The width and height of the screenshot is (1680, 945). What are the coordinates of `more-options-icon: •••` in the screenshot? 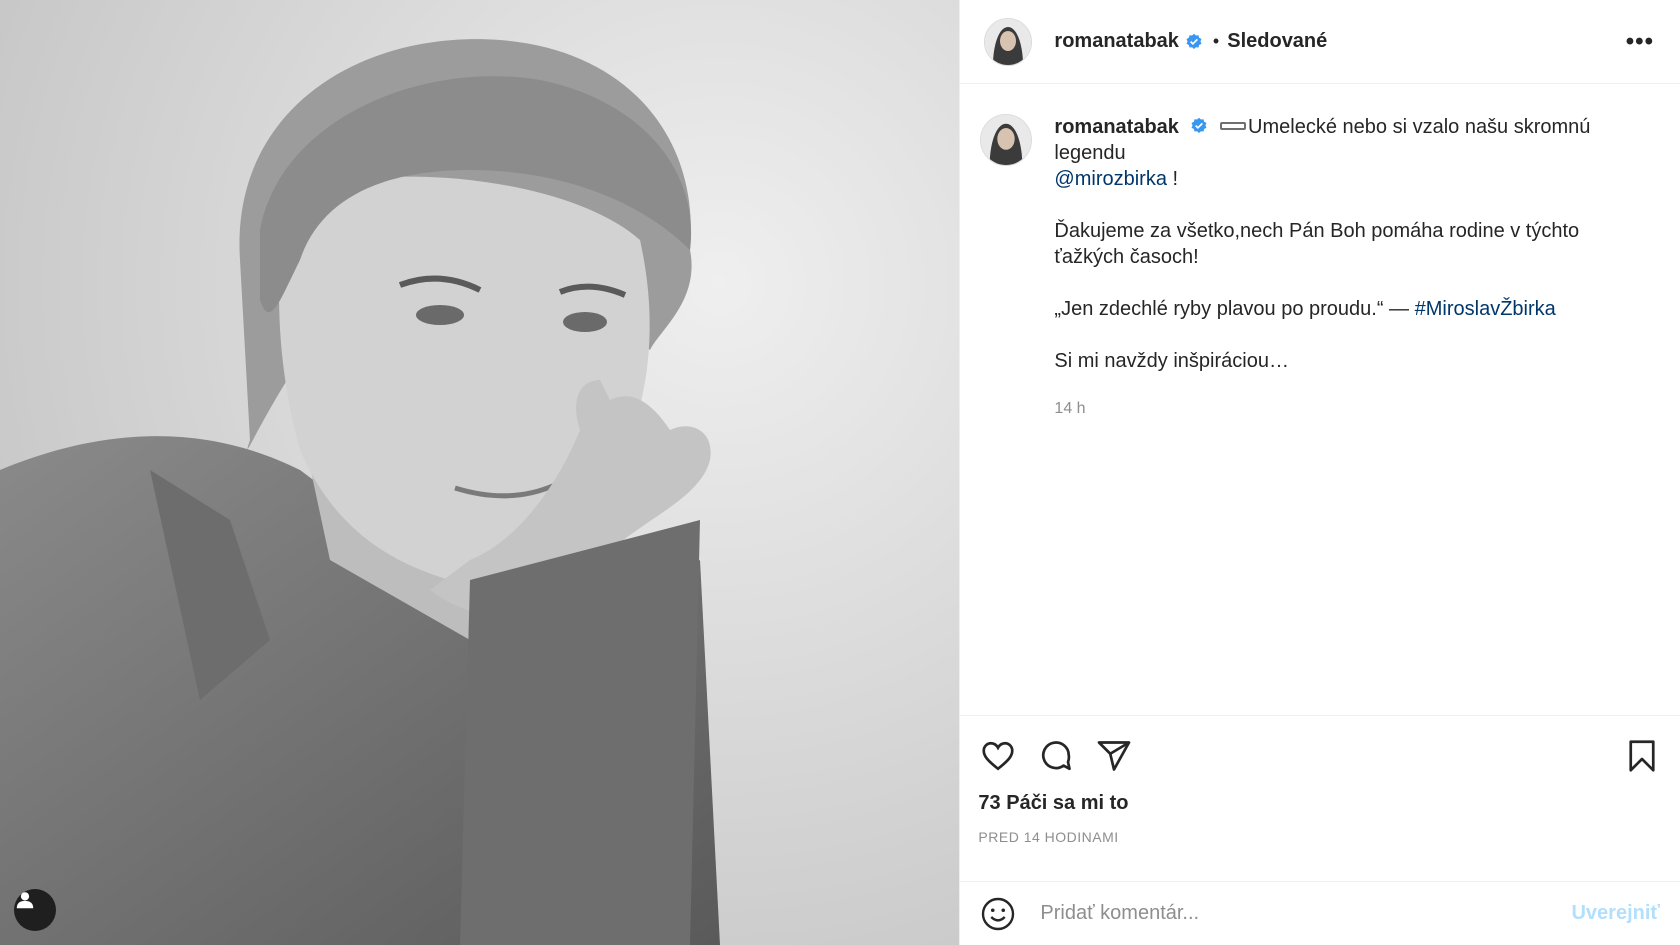 It's located at (1640, 42).